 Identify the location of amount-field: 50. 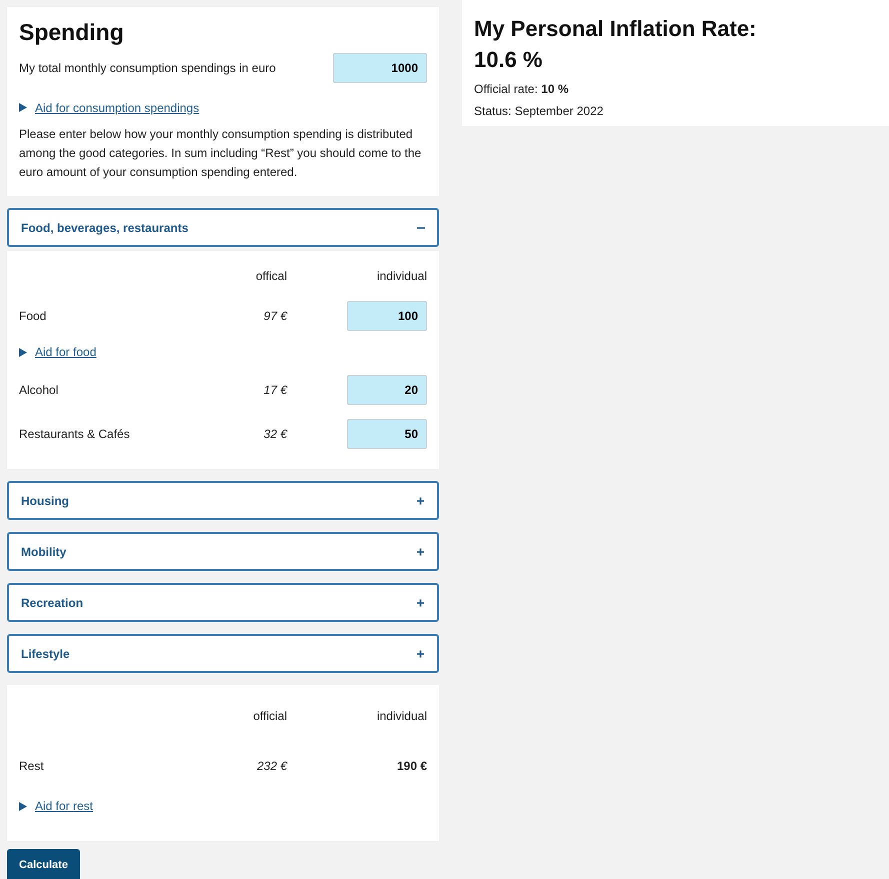
(387, 434).